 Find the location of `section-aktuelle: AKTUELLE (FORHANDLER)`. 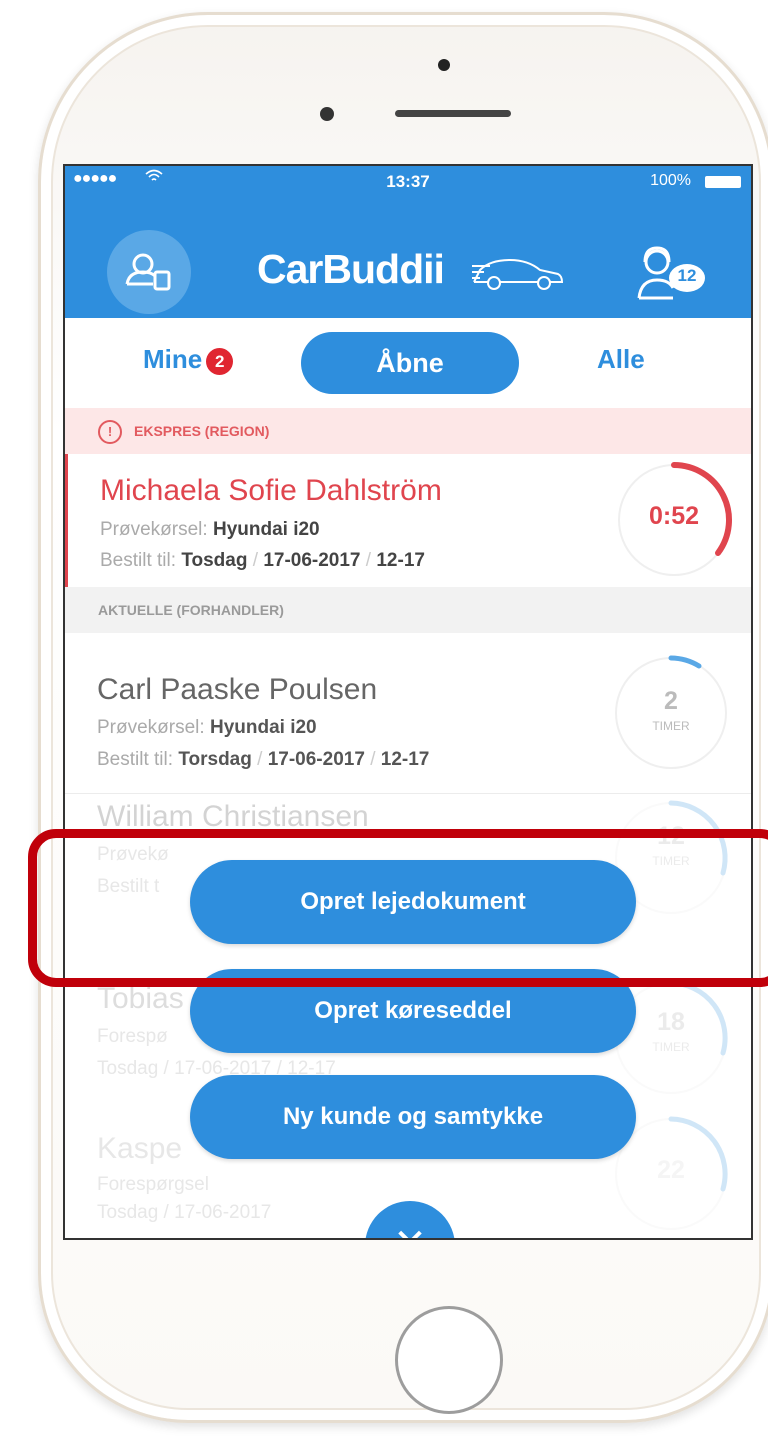

section-aktuelle: AKTUELLE (FORHANDLER) is located at coordinates (408, 610).